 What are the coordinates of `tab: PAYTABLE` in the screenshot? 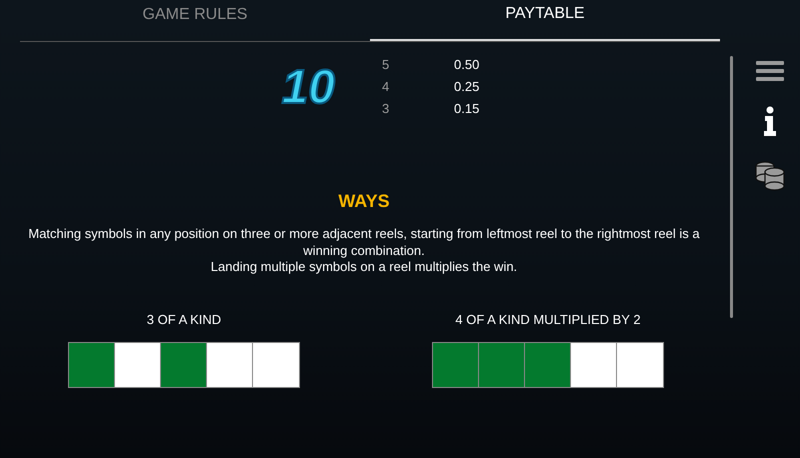 It's located at (545, 20).